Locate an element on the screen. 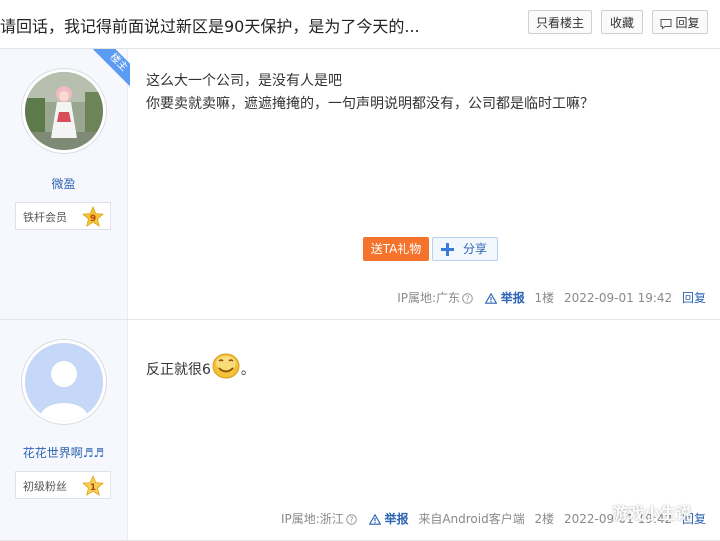 The image size is (720, 541). send-gift-button: 送TA礼物 is located at coordinates (396, 249).